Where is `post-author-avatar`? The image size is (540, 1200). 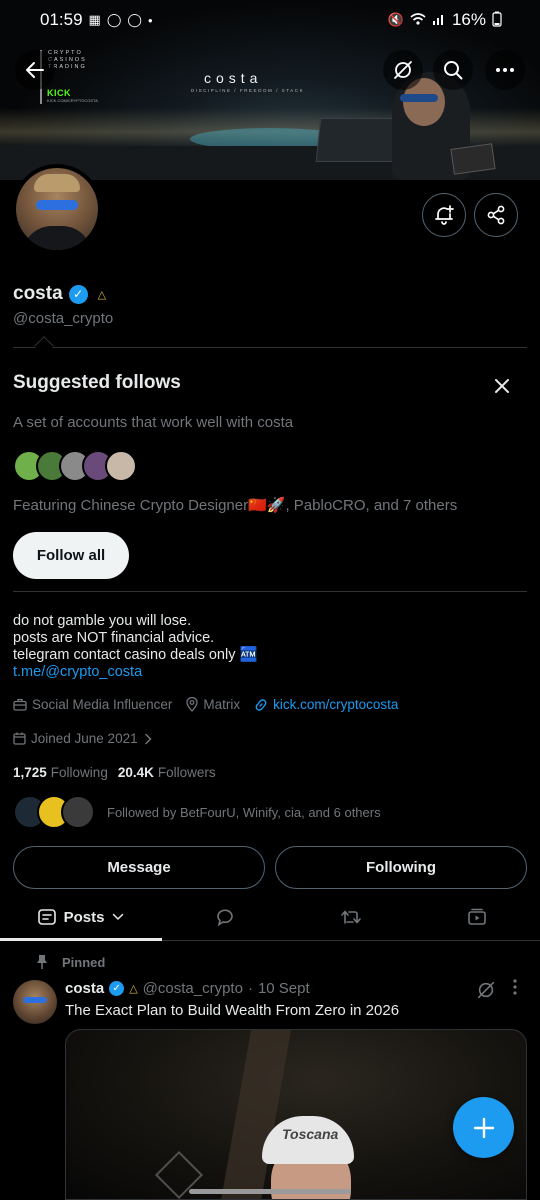
post-author-avatar is located at coordinates (35, 1002).